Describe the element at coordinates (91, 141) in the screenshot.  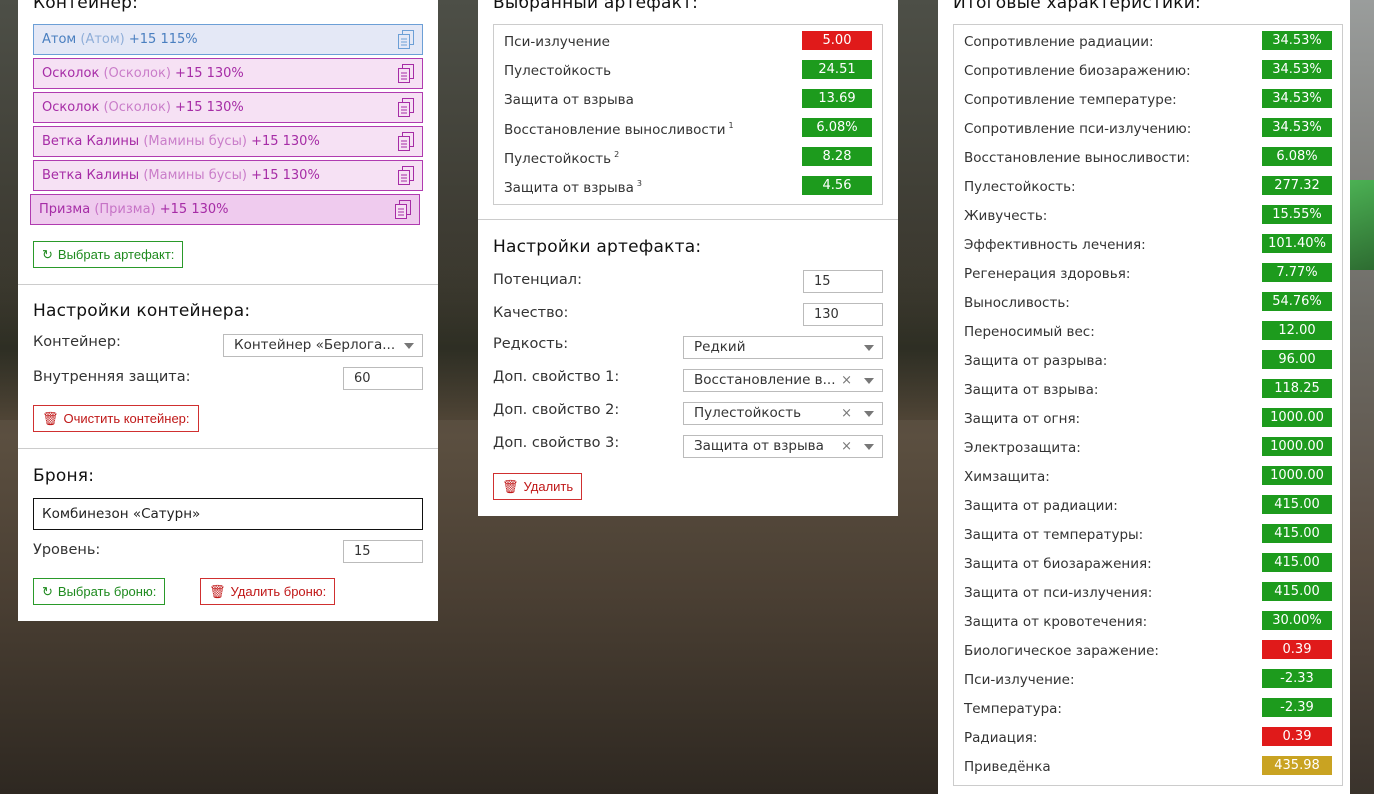
I see `artifact-name: Ветка Калины` at that location.